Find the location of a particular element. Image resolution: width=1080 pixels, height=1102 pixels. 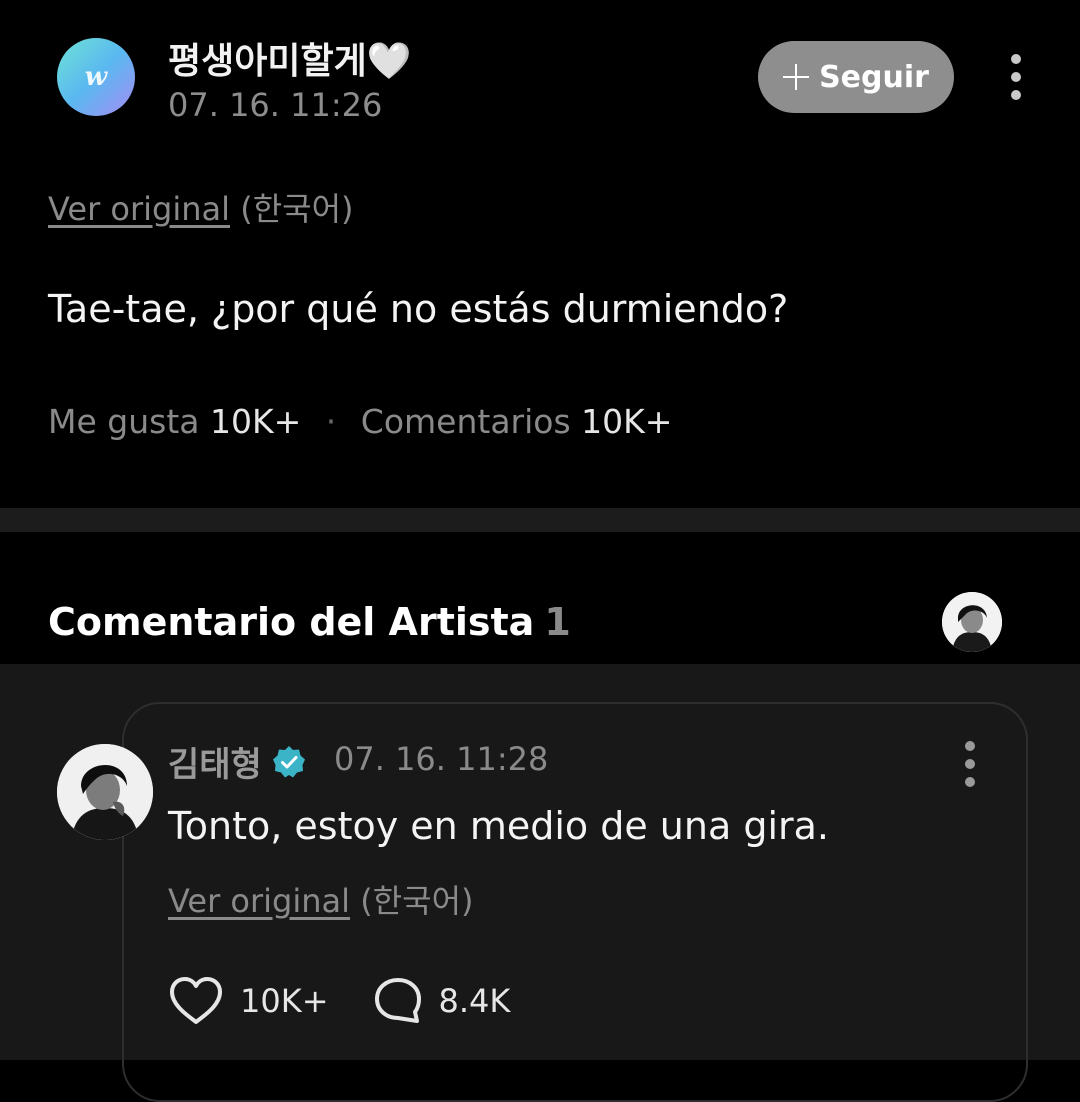

artist-comment-section-title: Comentario del Artista 1 is located at coordinates (309, 622).